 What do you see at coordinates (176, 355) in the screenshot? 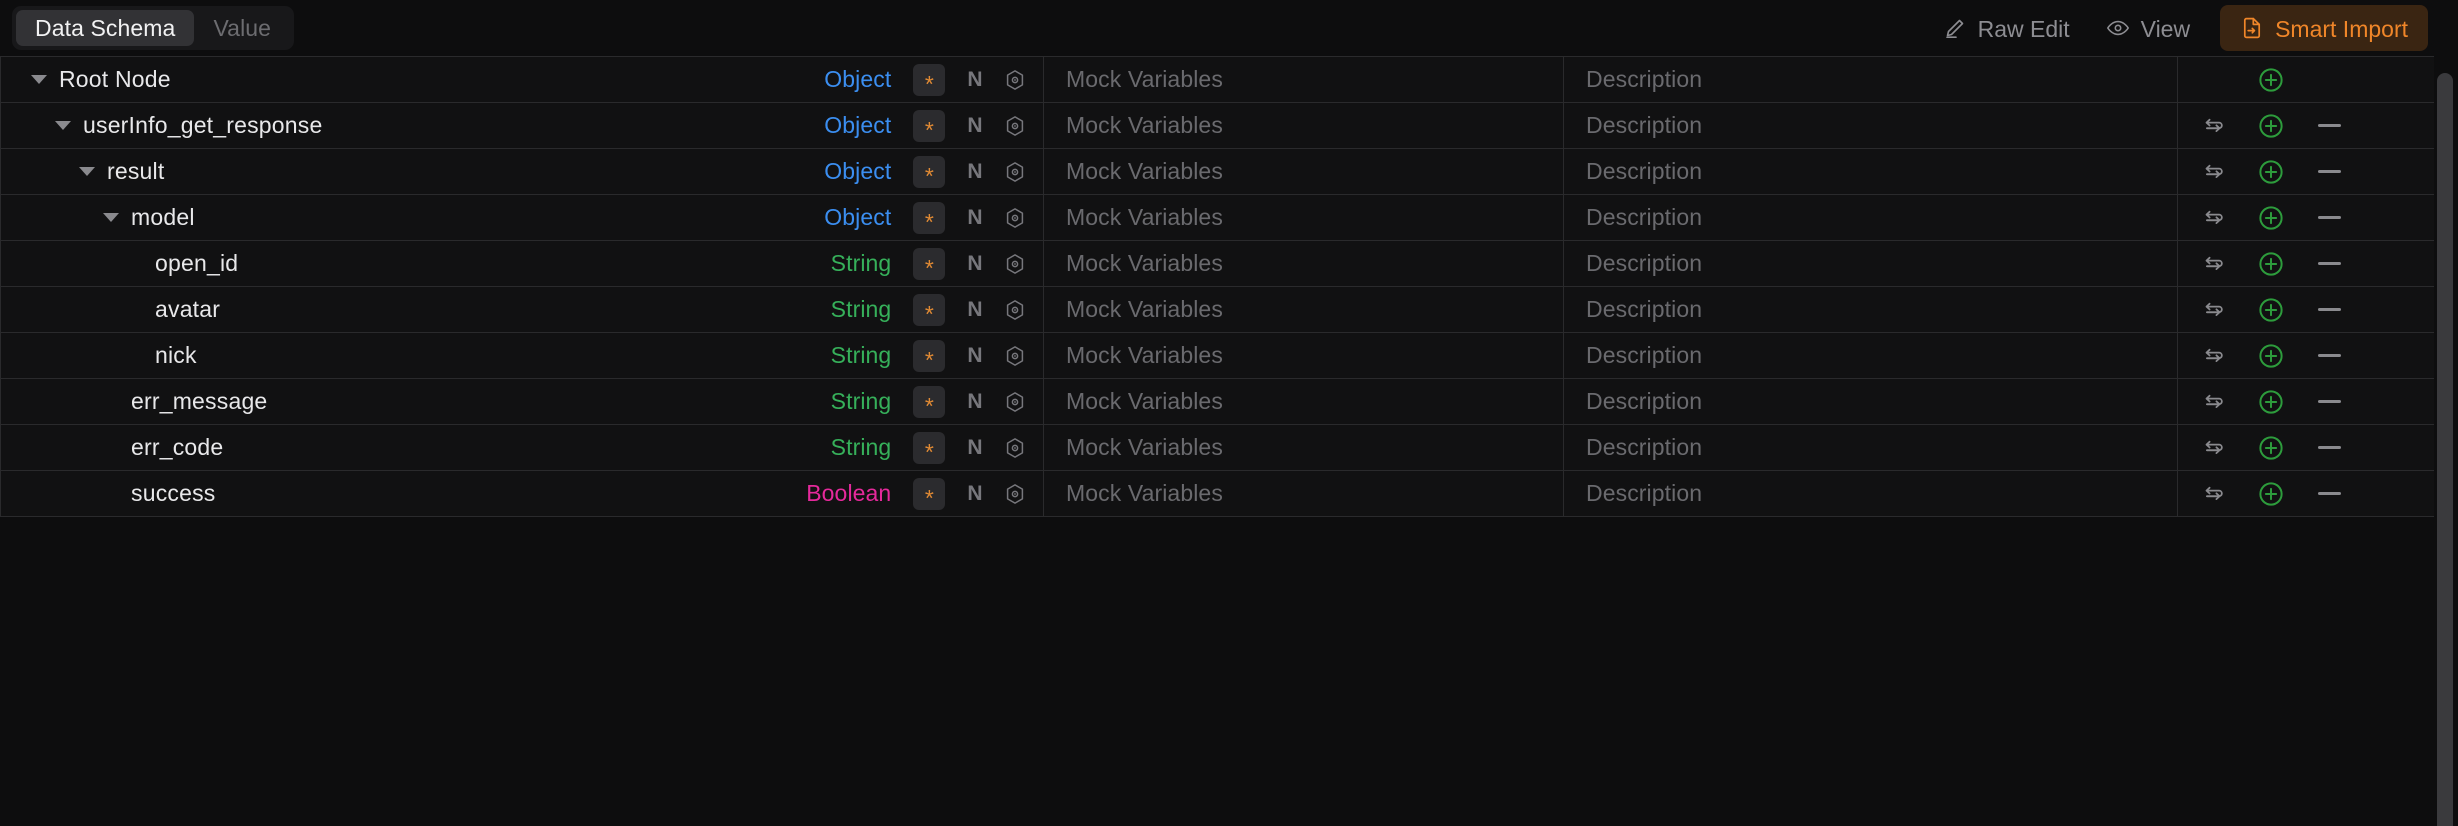
I see `node-name-field: nick` at bounding box center [176, 355].